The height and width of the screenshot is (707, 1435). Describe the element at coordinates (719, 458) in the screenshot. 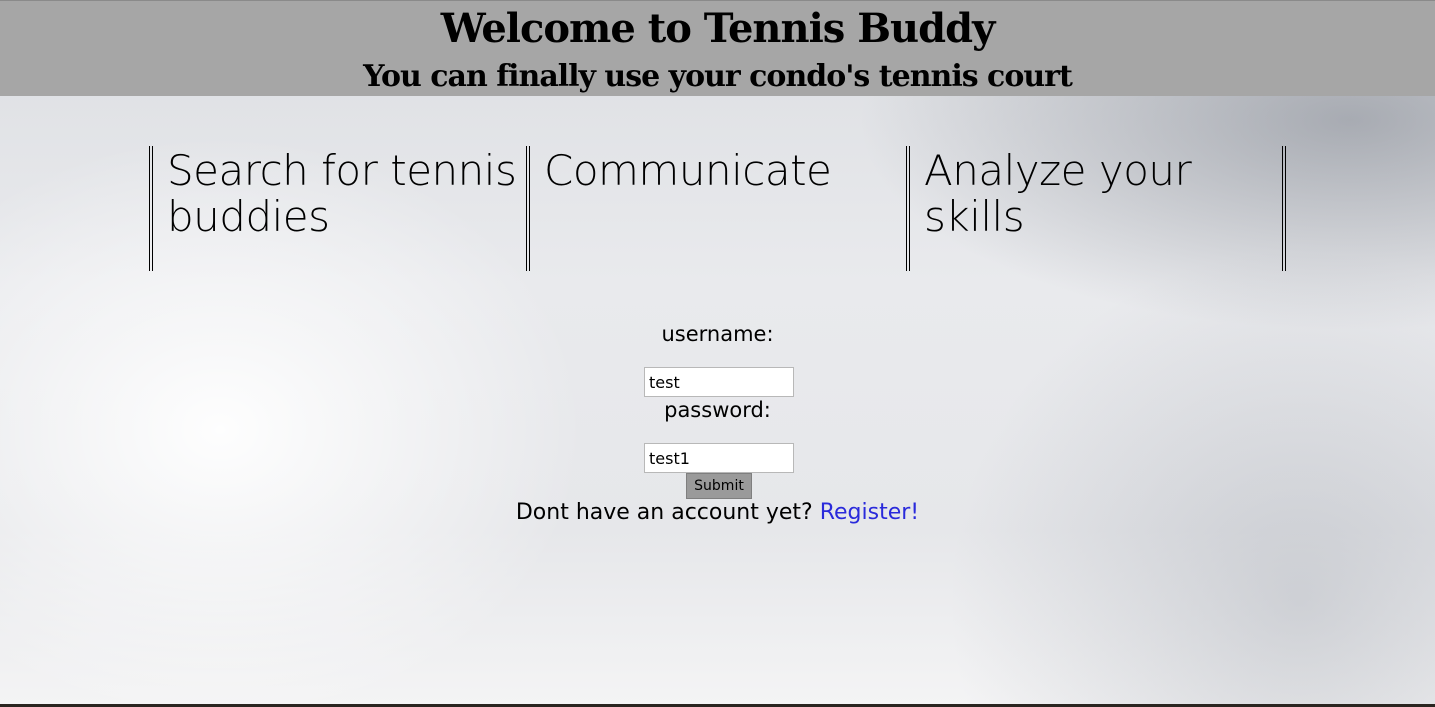

I see `password-input` at that location.